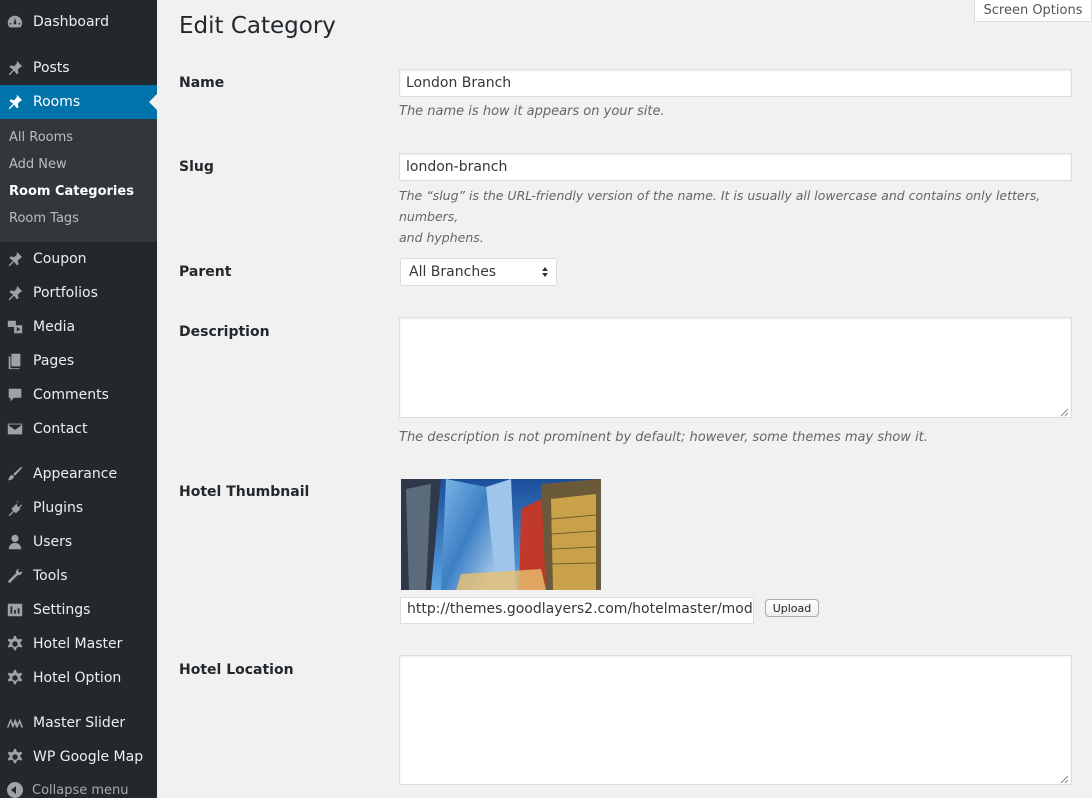  Describe the element at coordinates (78, 68) in the screenshot. I see `menu-item-posts: Posts` at that location.